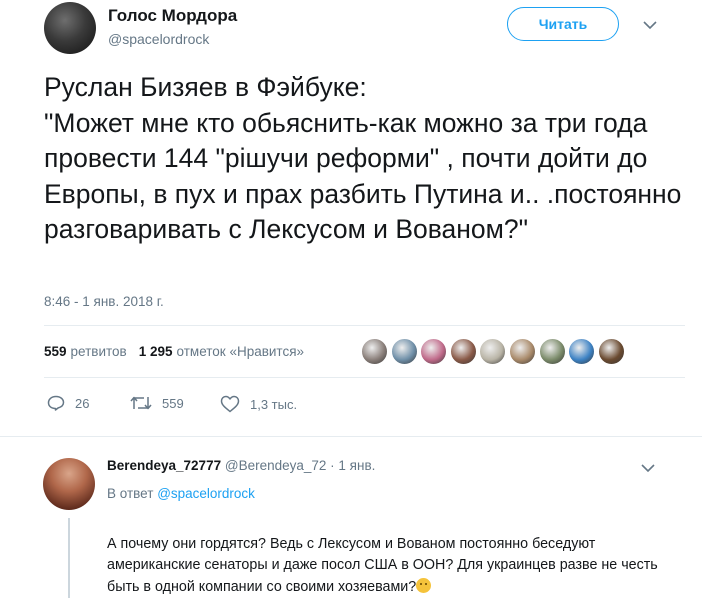 This screenshot has width=702, height=598. I want to click on author-handle: @spacelordrock, so click(158, 39).